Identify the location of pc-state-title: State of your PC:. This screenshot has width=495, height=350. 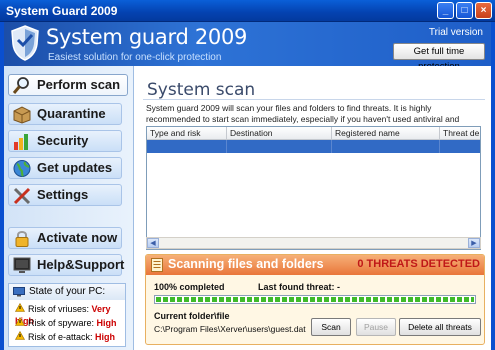
(67, 291).